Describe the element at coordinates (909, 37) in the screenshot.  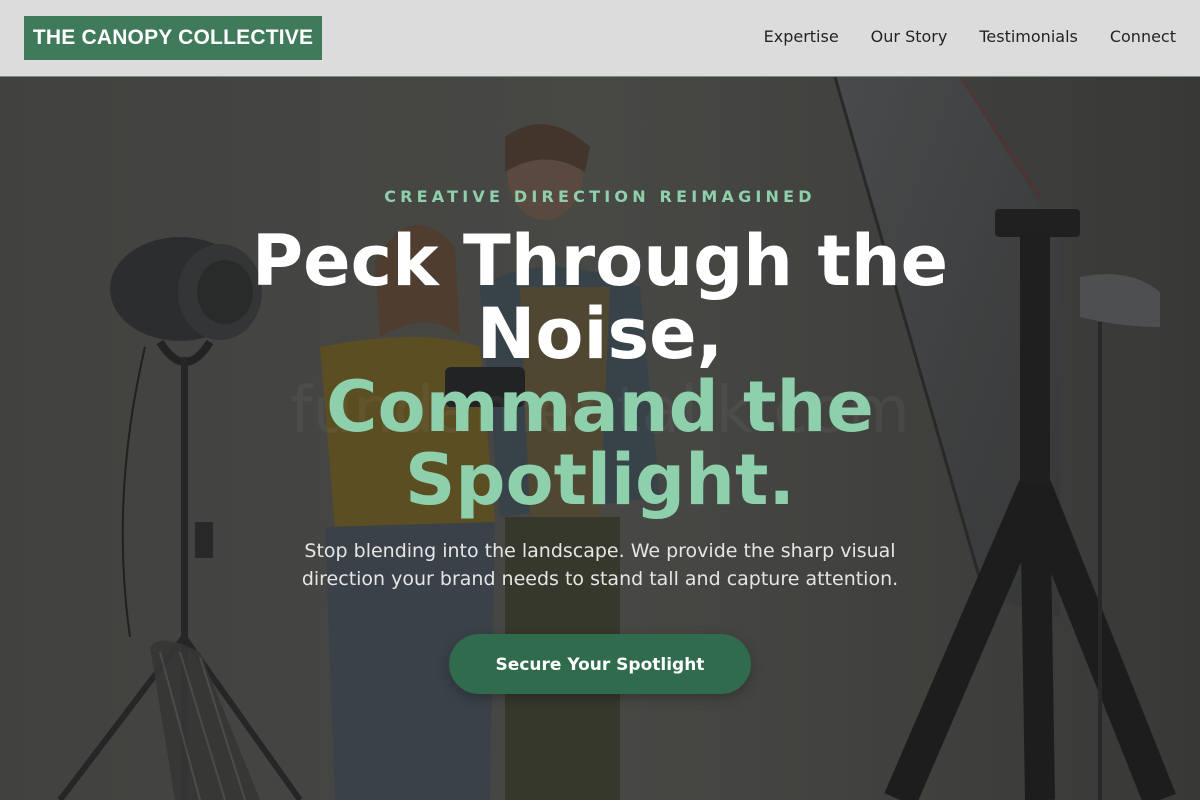
I see `nav-link-our-story: Our Story` at that location.